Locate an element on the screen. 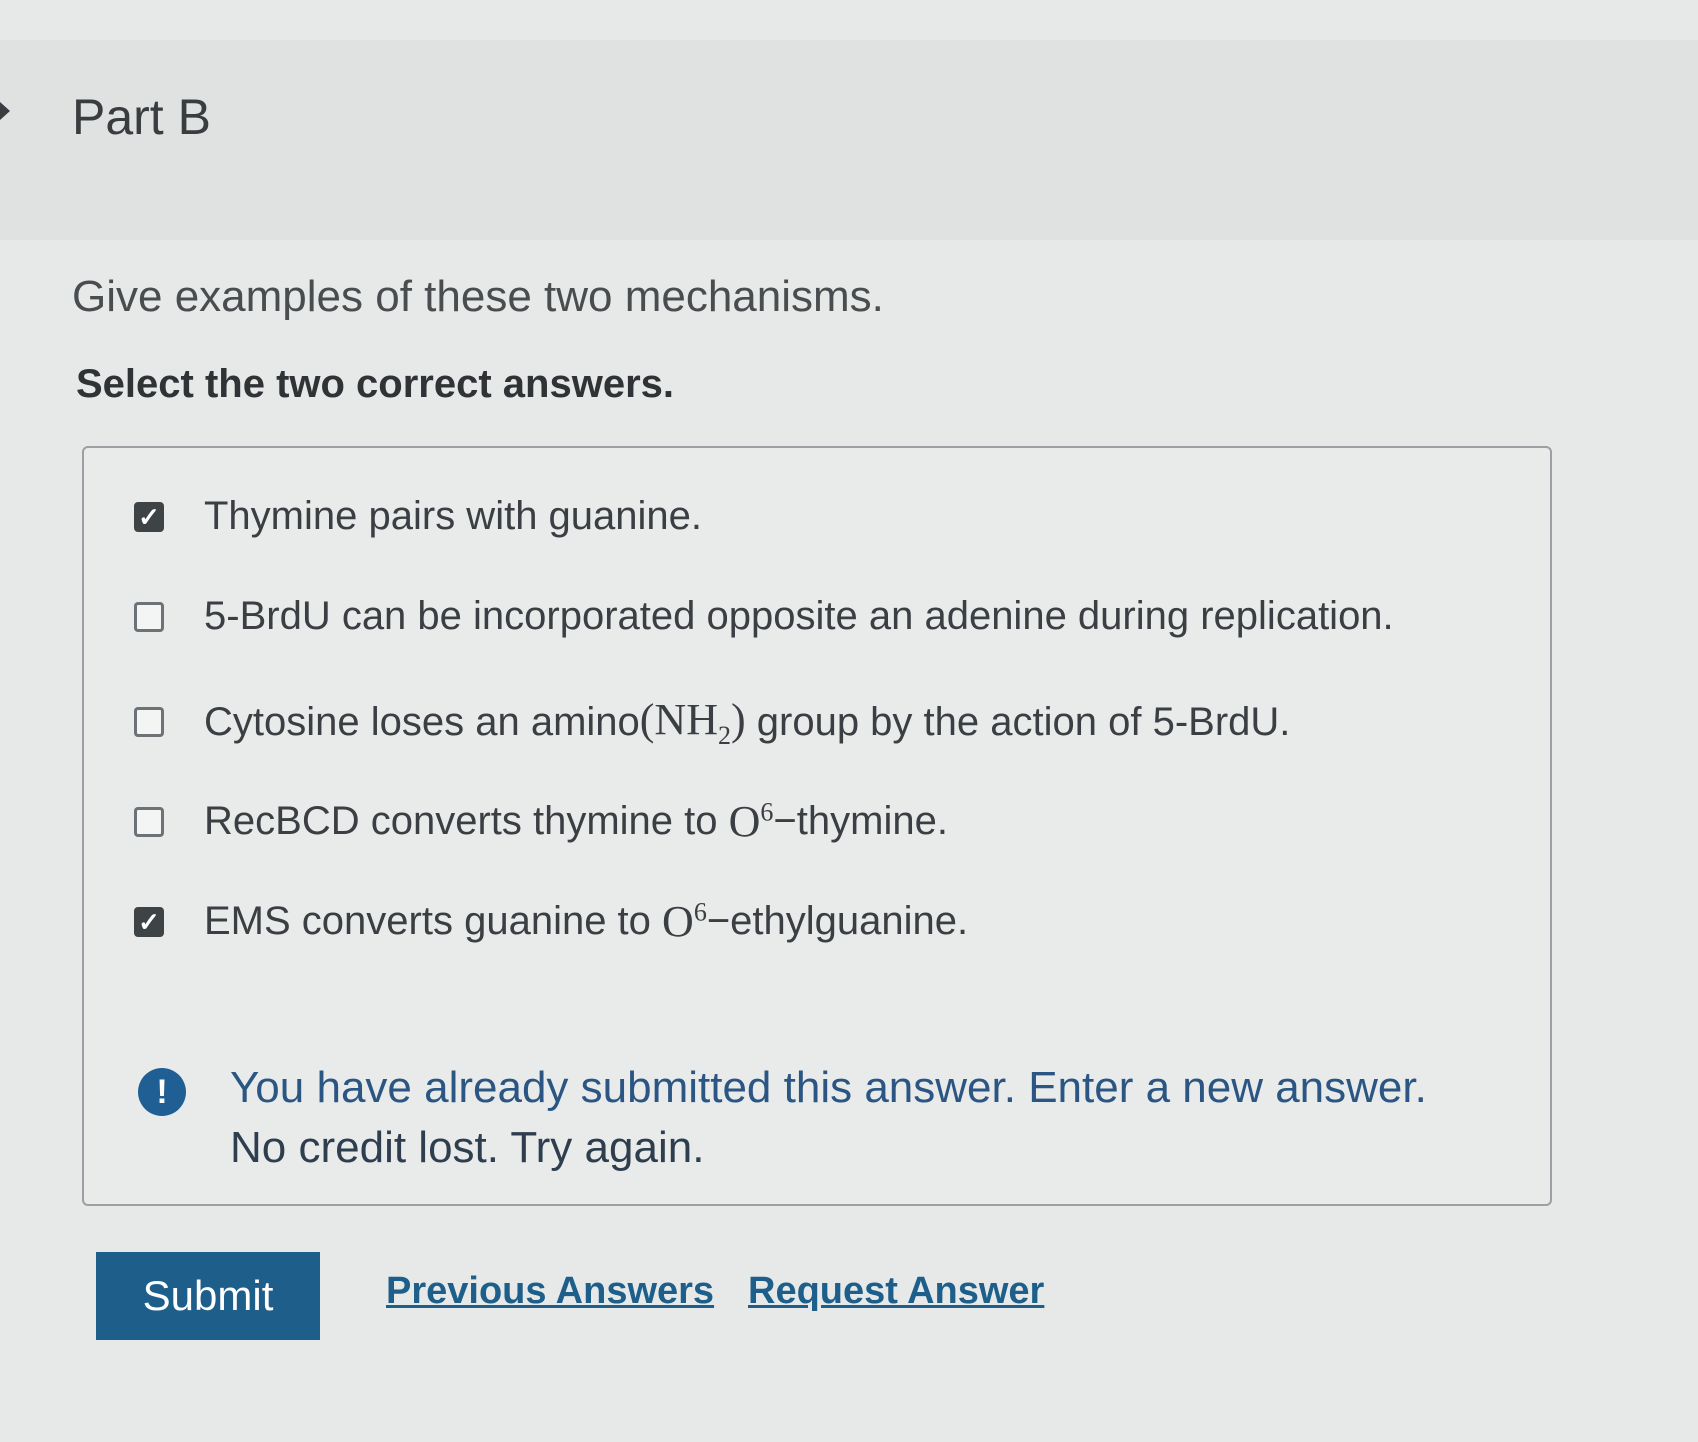 The image size is (1698, 1442). option-4-label-end: −thymine. is located at coordinates (860, 821).